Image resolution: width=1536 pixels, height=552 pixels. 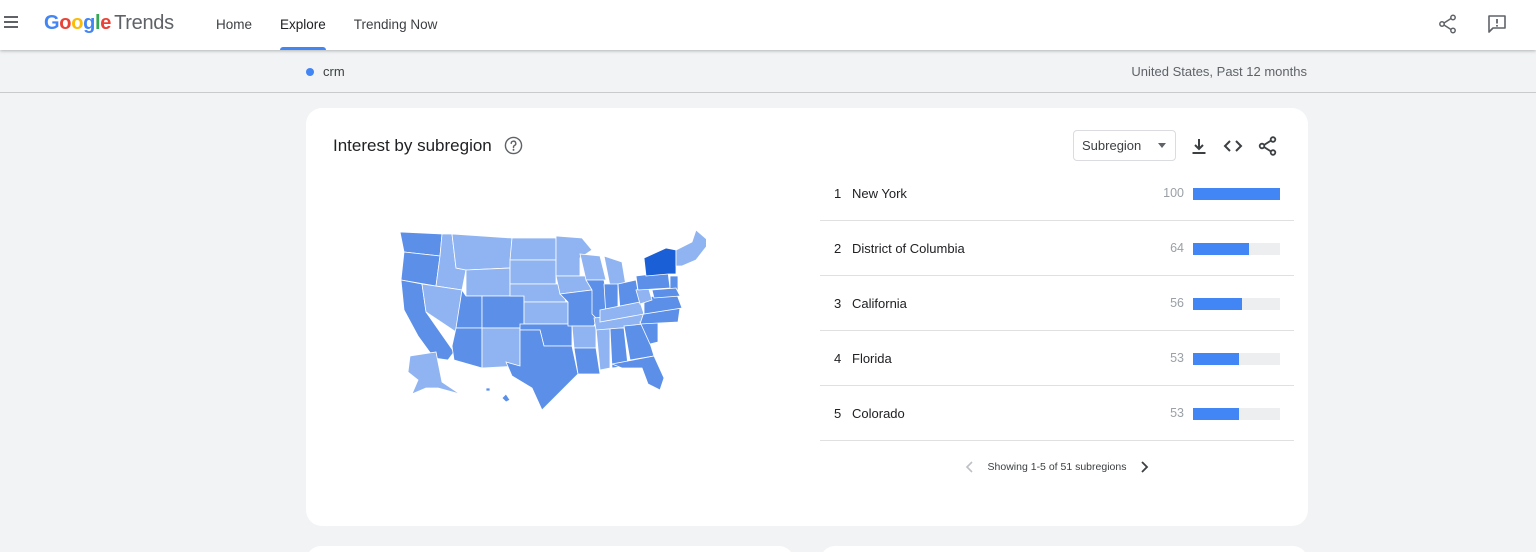 I want to click on related-topics-card, so click(x=550, y=549).